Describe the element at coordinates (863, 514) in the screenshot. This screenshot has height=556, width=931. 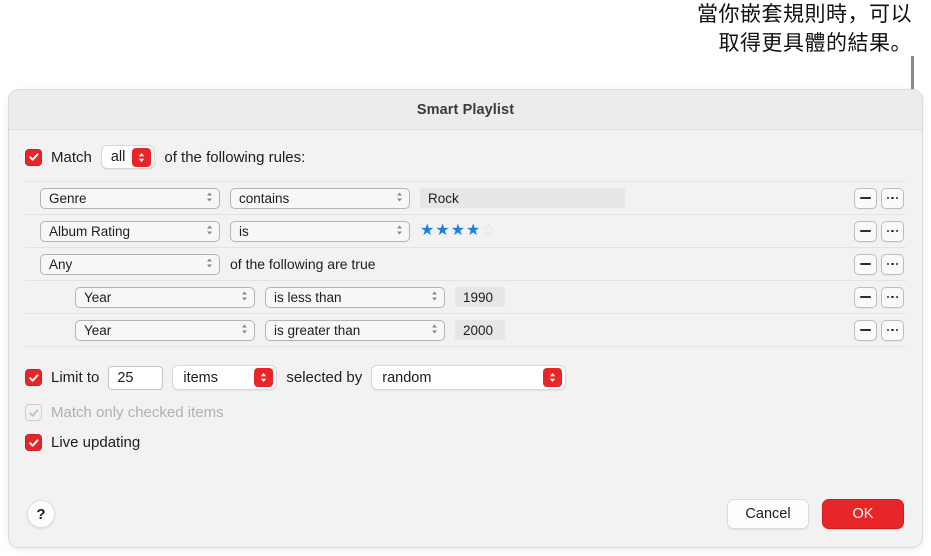
I see `ok-button: OK` at that location.